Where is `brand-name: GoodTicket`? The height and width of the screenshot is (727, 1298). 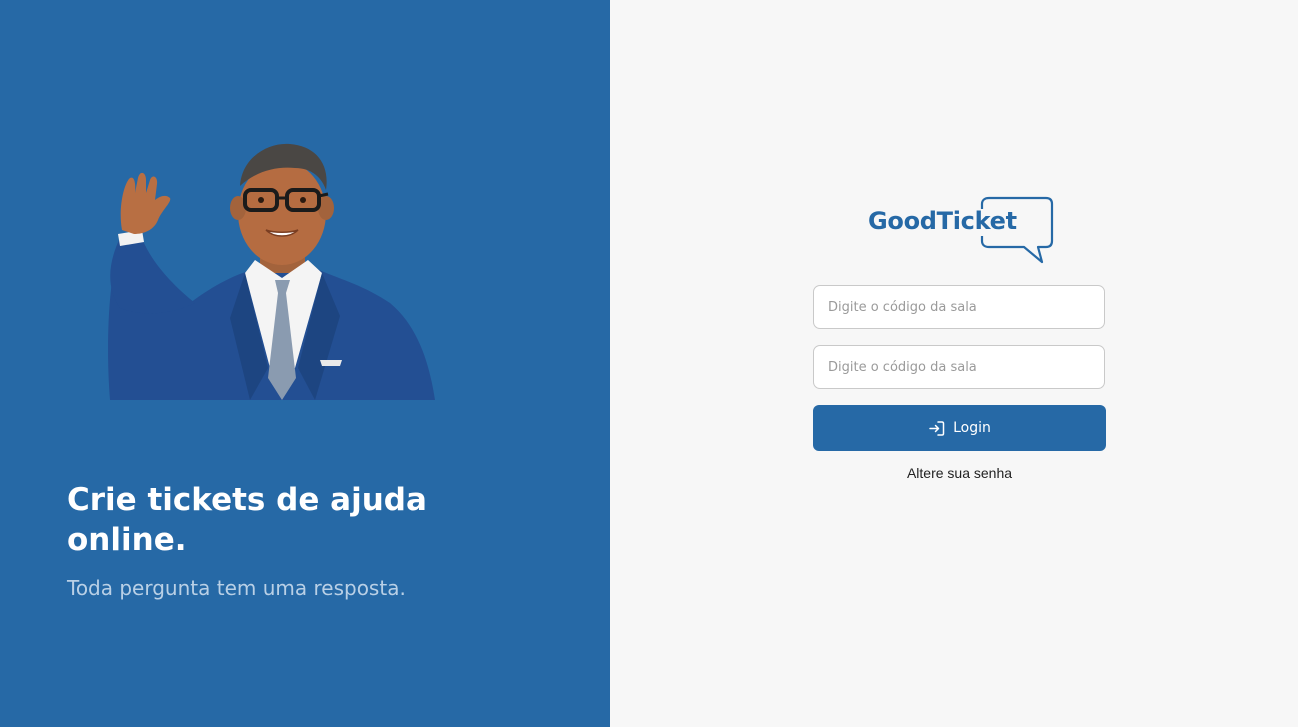
brand-name: GoodTicket is located at coordinates (942, 221).